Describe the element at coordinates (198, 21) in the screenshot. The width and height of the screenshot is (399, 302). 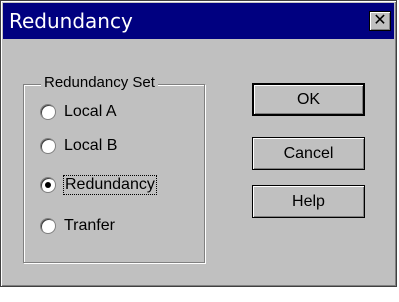
I see `title-bar: Redundancy ✕` at that location.